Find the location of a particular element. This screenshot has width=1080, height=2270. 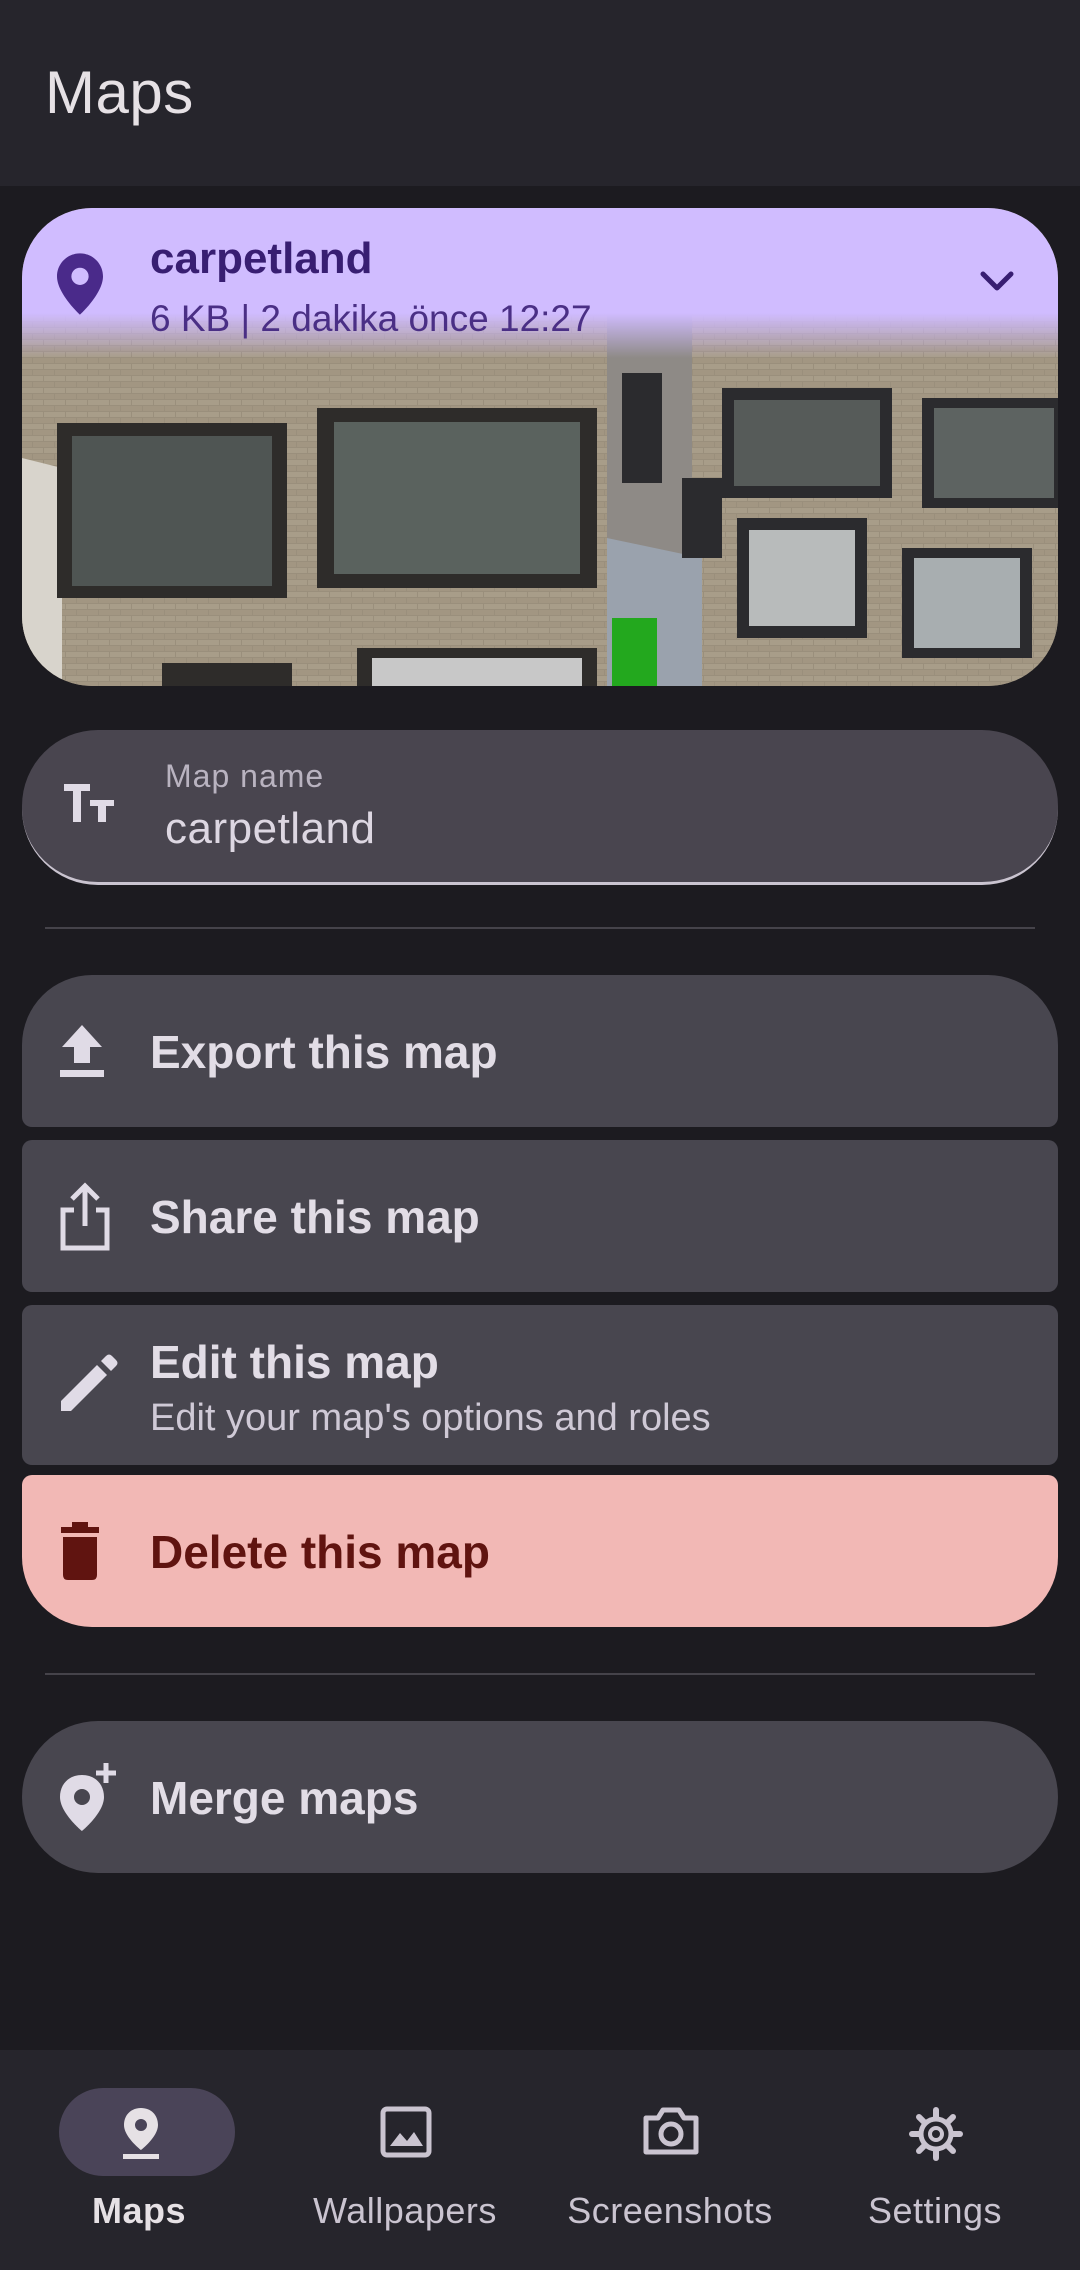

export-map-button: Export this map is located at coordinates (540, 1051).